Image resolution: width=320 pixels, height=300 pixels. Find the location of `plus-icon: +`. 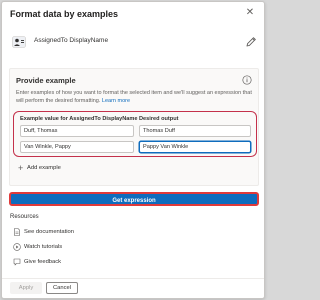

plus-icon: + is located at coordinates (21, 168).